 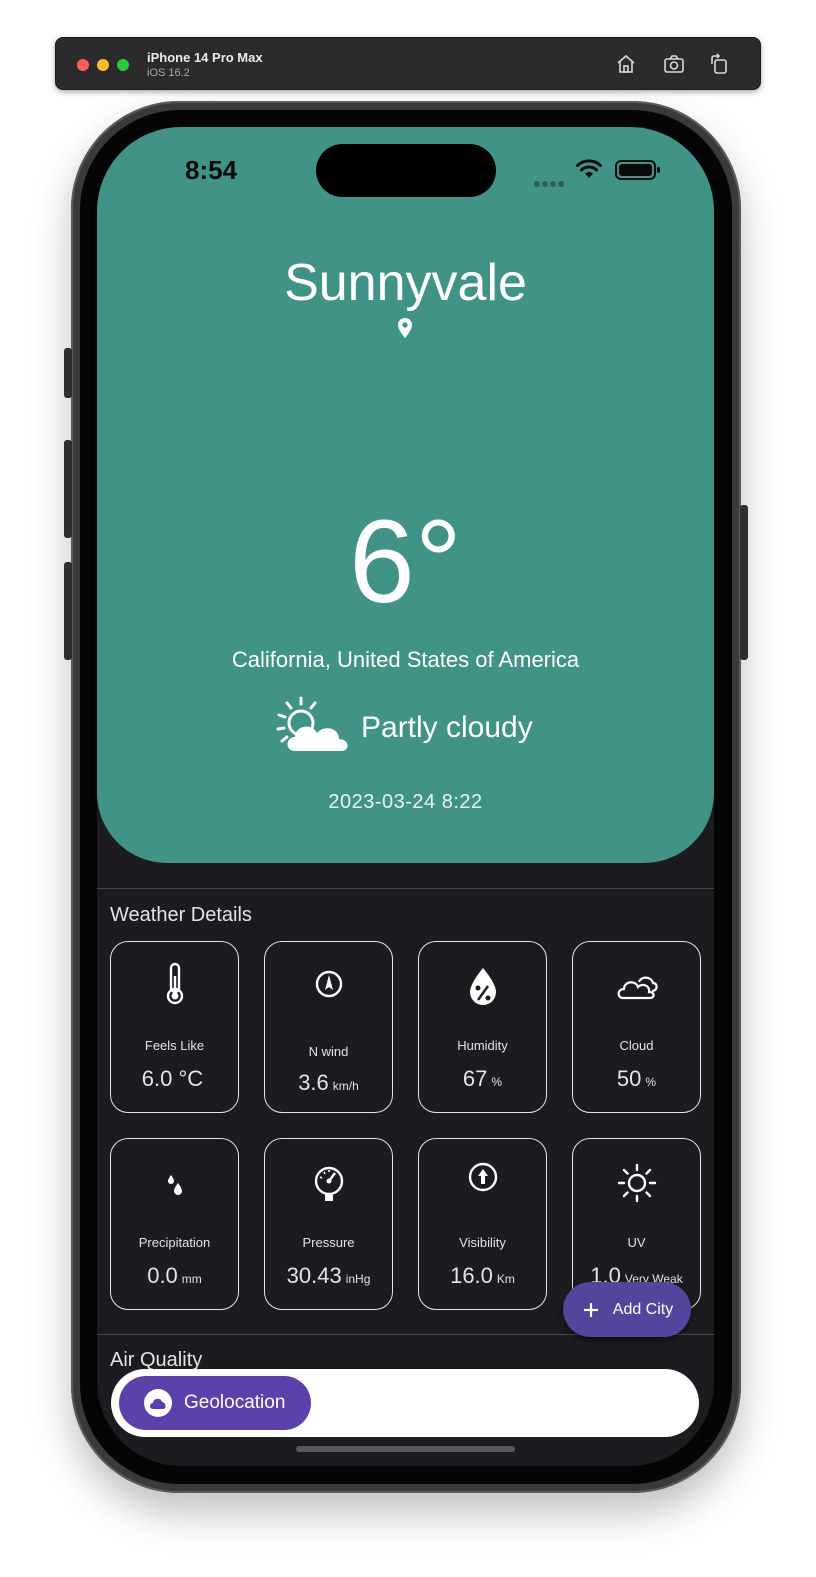 What do you see at coordinates (674, 64) in the screenshot?
I see `screenshot-icon` at bounding box center [674, 64].